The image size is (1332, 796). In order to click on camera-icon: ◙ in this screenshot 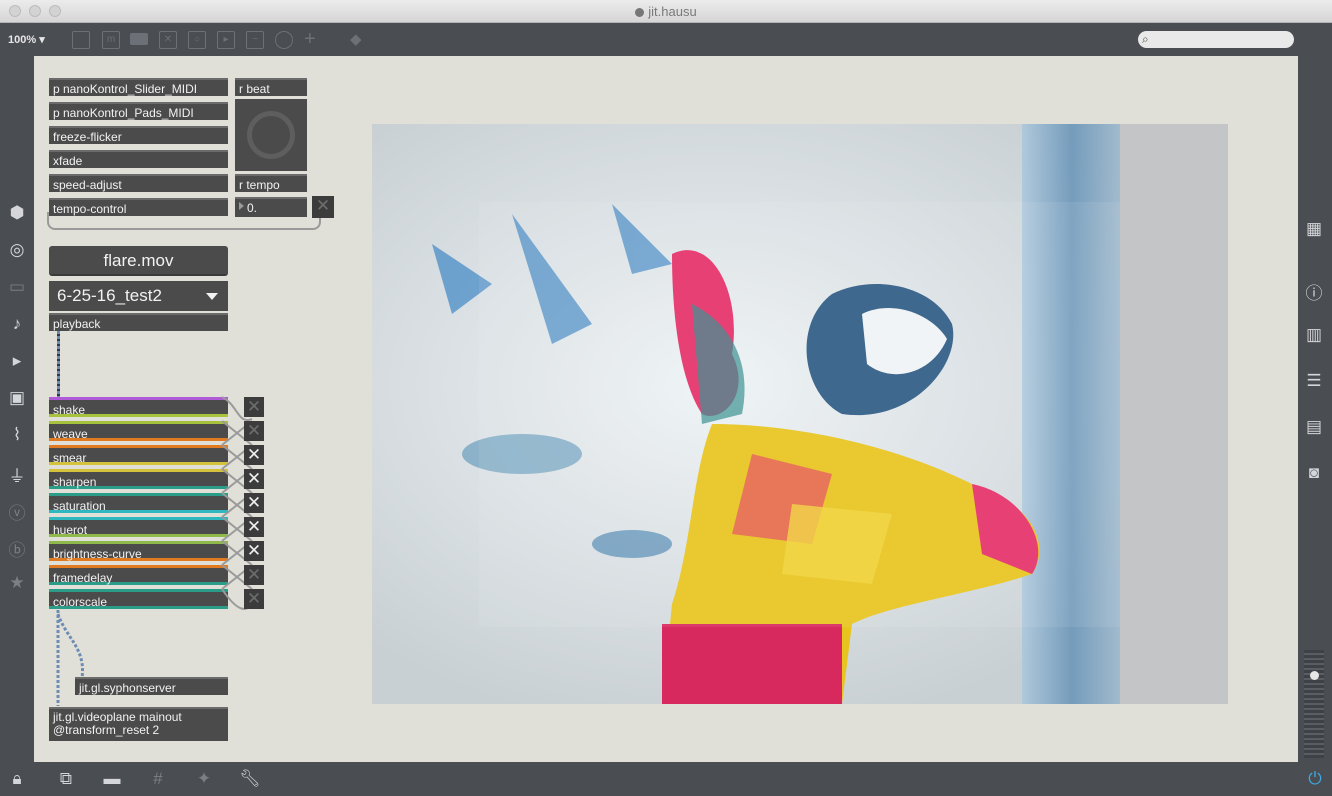, I will do `click(1314, 473)`.